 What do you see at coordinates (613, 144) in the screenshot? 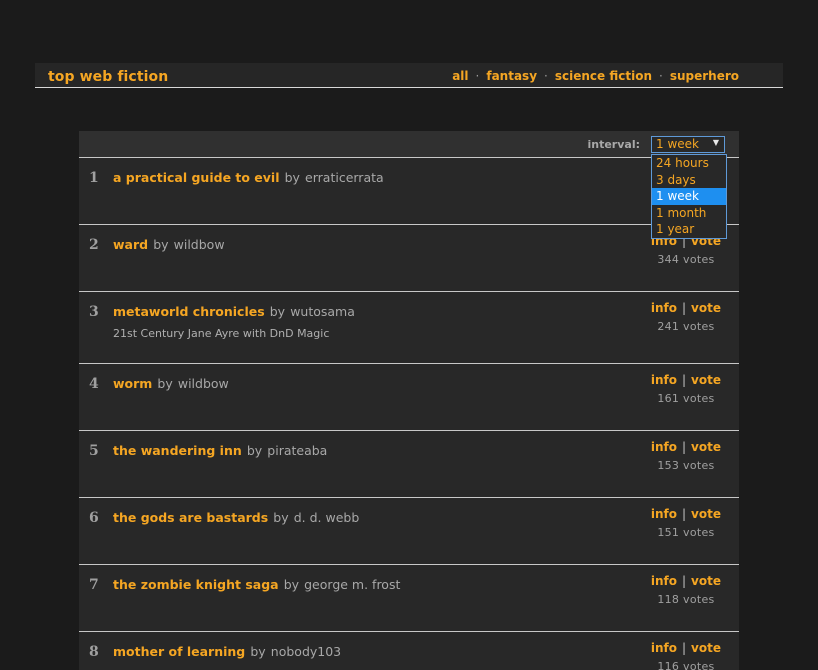
I see `interval-label: interval:` at bounding box center [613, 144].